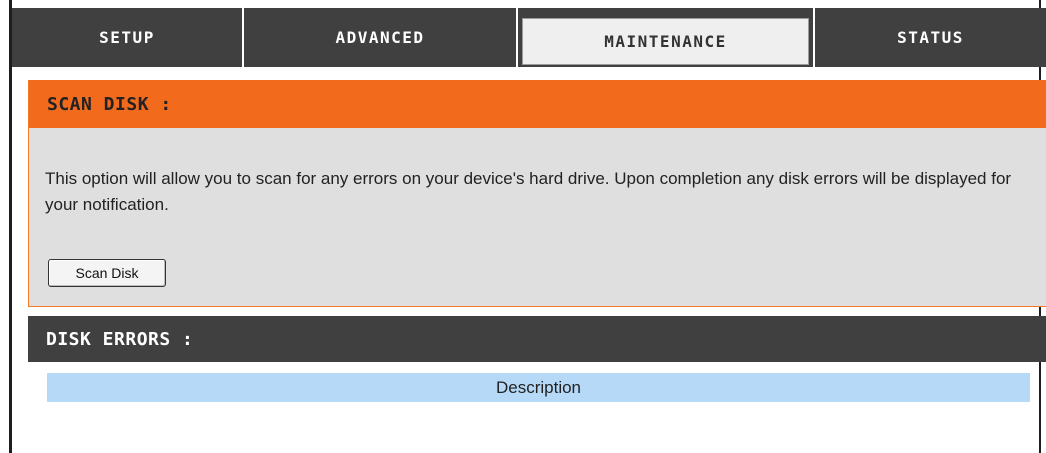 The width and height of the screenshot is (1046, 453). Describe the element at coordinates (107, 273) in the screenshot. I see `scan-disk-button: Scan Disk` at that location.